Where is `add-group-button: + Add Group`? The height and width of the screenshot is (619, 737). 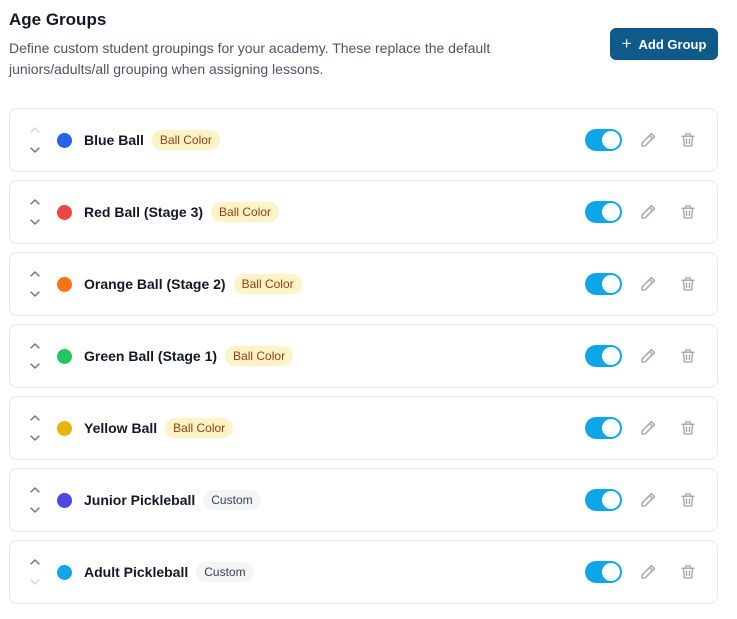 add-group-button: + Add Group is located at coordinates (664, 44).